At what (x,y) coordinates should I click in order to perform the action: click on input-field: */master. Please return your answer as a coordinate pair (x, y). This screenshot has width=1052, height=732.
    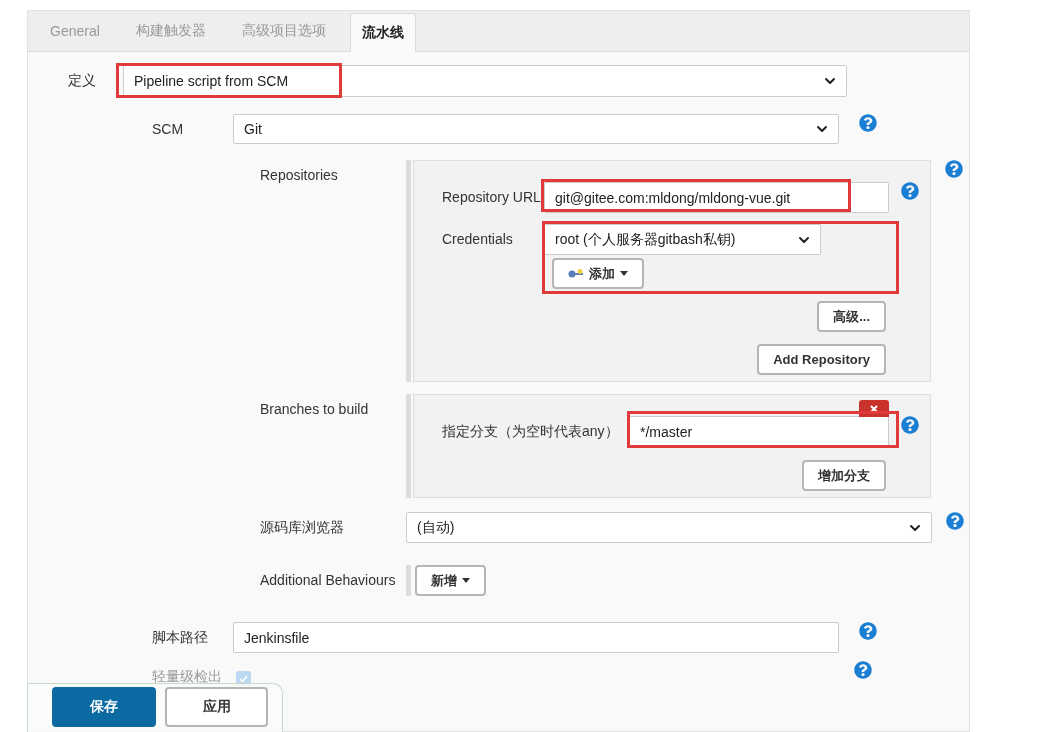
    Looking at the image, I should click on (759, 431).